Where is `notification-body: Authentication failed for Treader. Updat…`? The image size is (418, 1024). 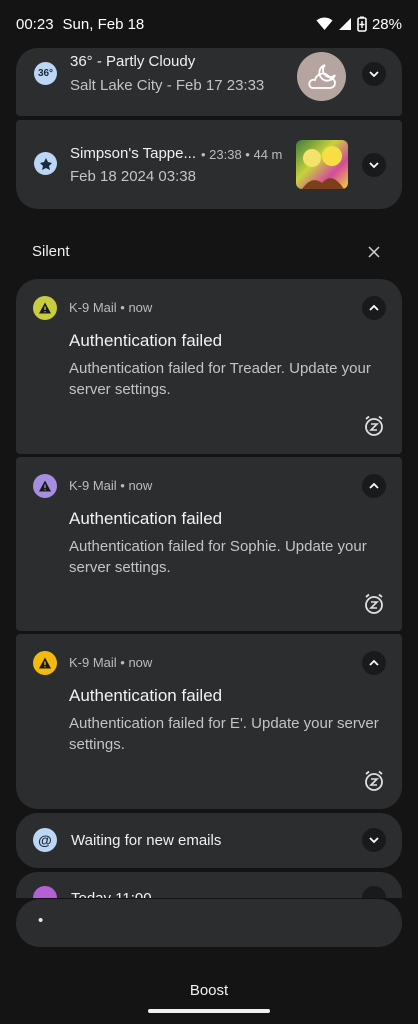 notification-body: Authentication failed for Treader. Updat… is located at coordinates (220, 379).